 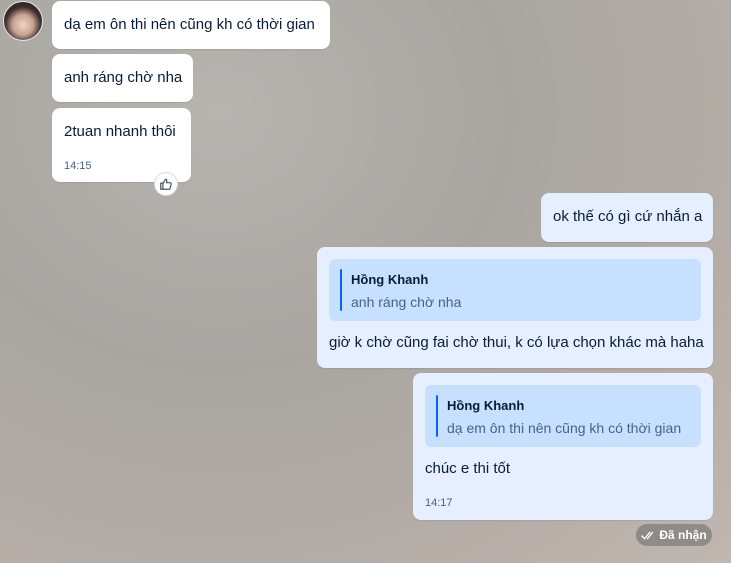 I want to click on quoted-message: Hồng Khanh anh ráng chờ nha, so click(x=515, y=290).